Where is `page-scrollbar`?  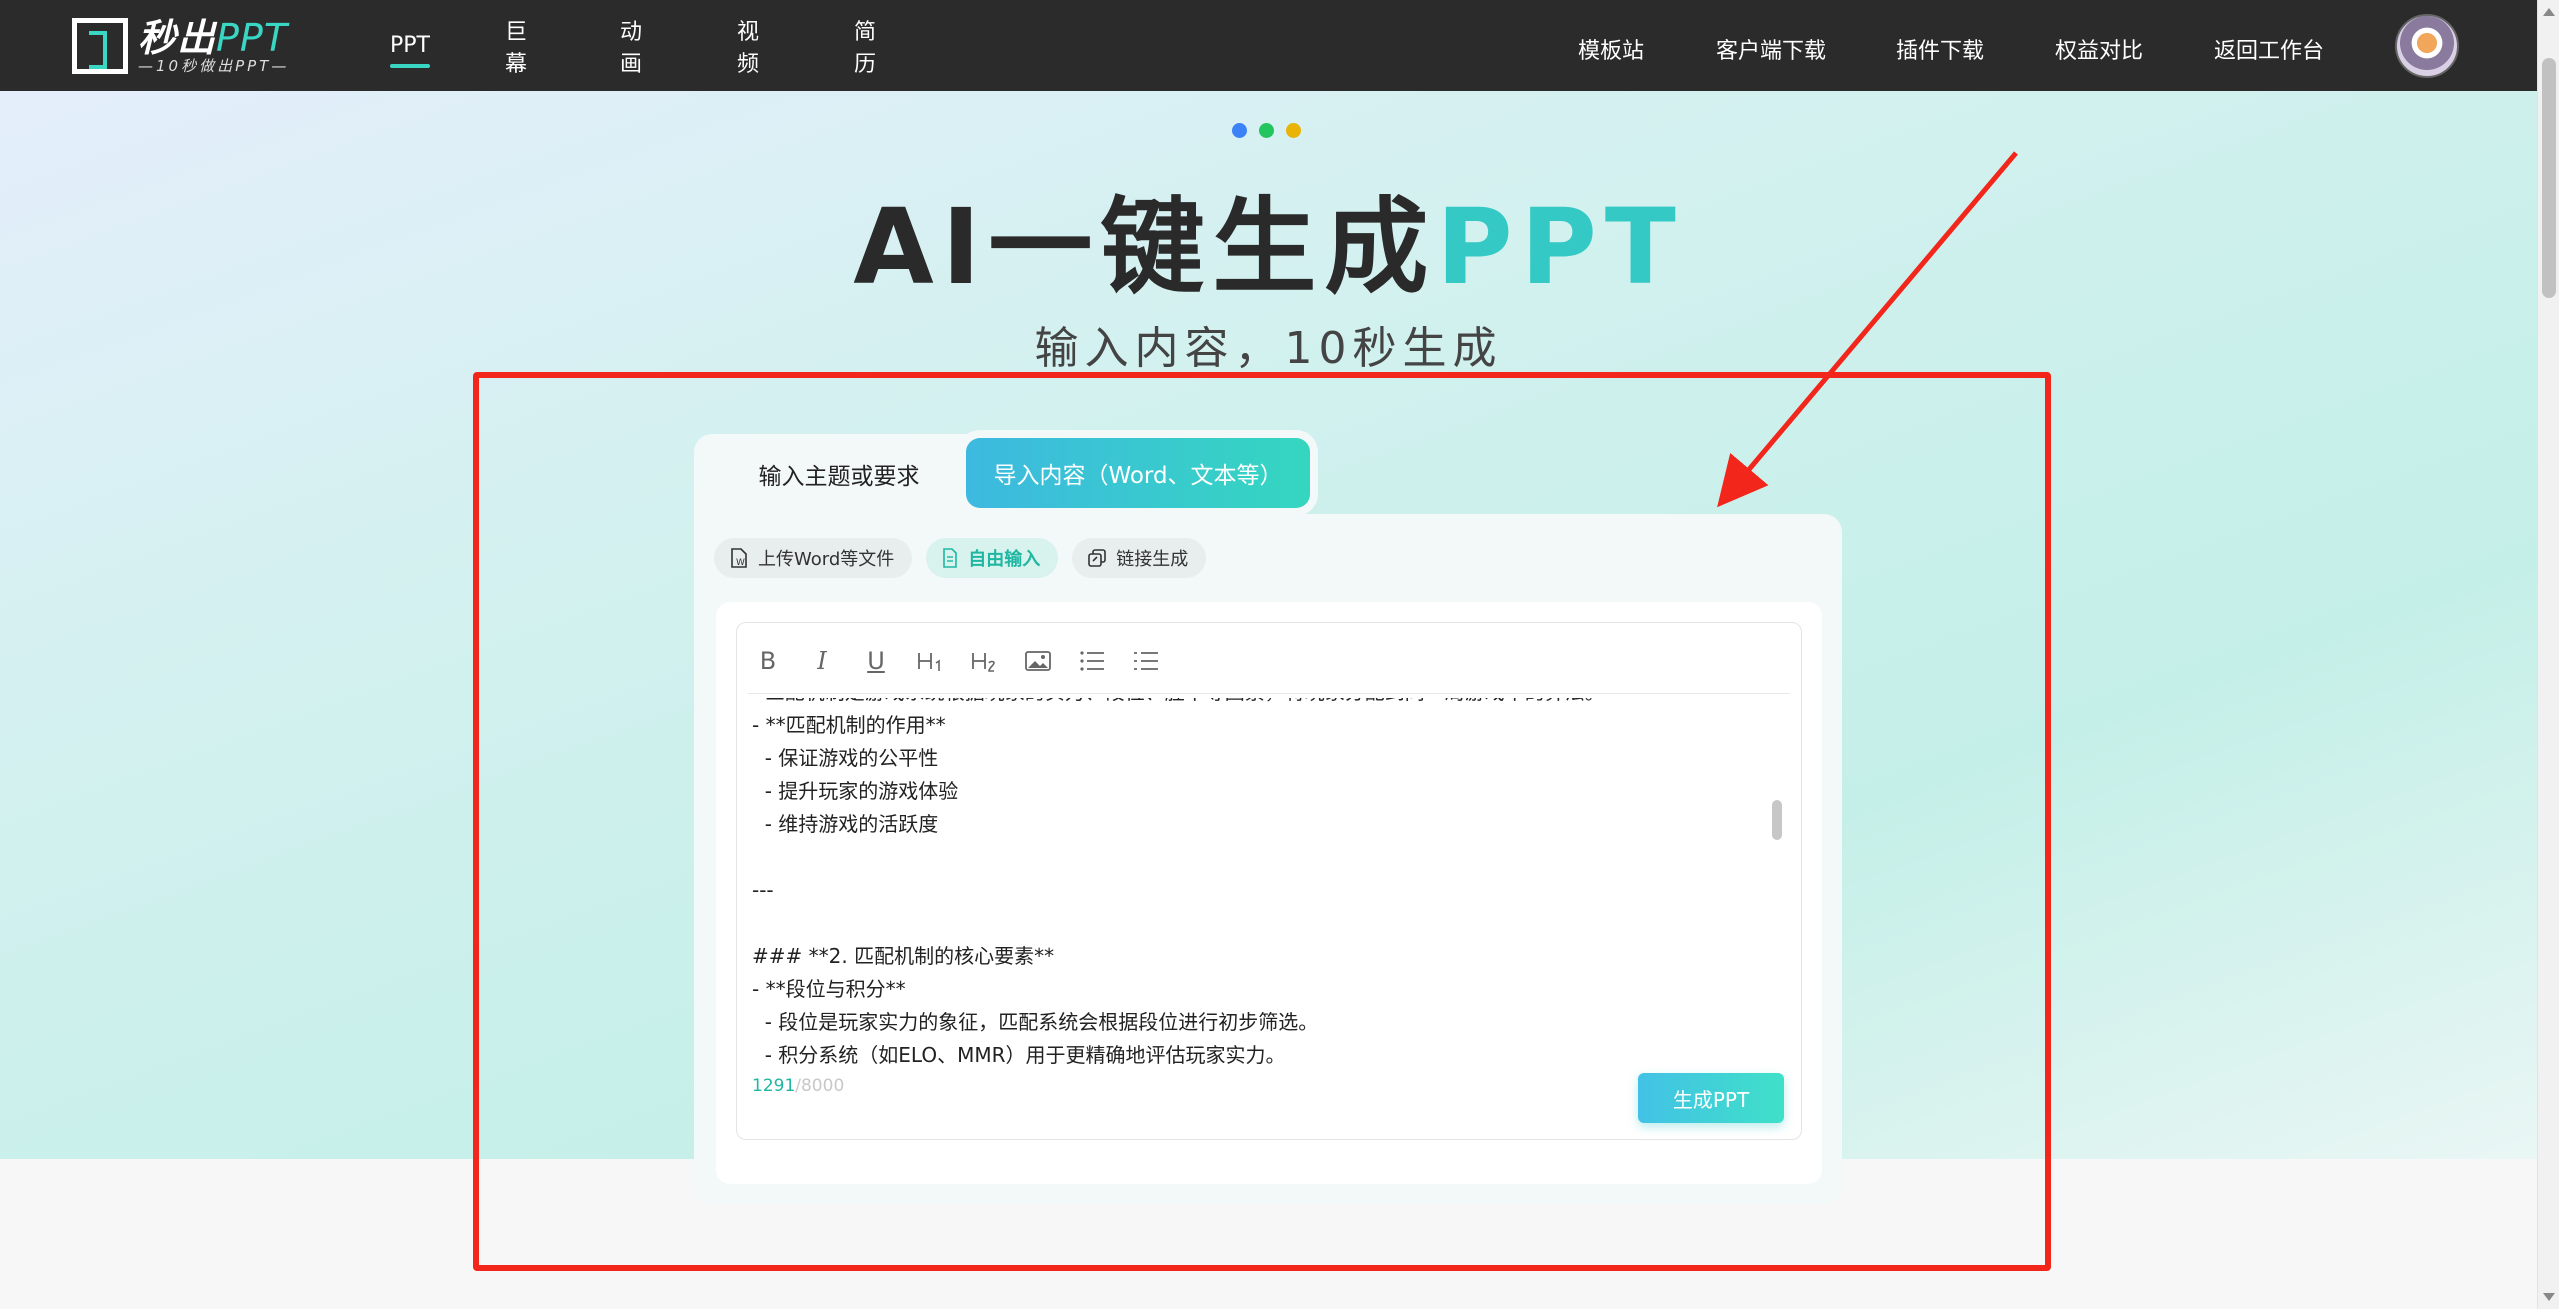
page-scrollbar is located at coordinates (2548, 654).